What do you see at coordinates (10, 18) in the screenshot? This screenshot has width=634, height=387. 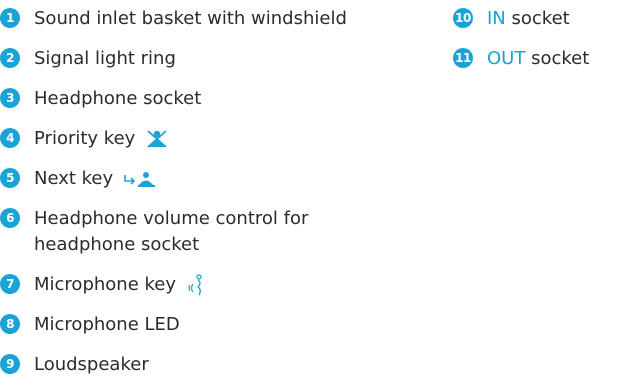 I see `number-badge-1: 1` at bounding box center [10, 18].